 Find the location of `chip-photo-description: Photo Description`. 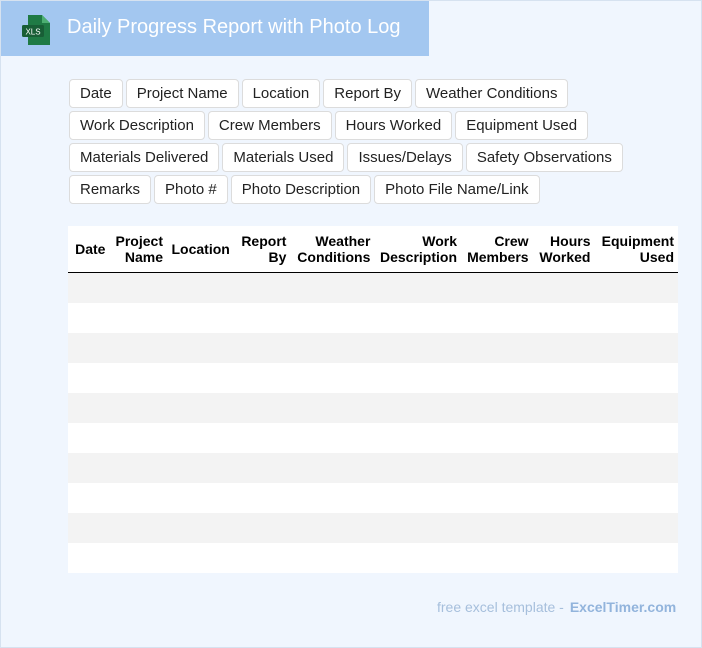

chip-photo-description: Photo Description is located at coordinates (301, 189).